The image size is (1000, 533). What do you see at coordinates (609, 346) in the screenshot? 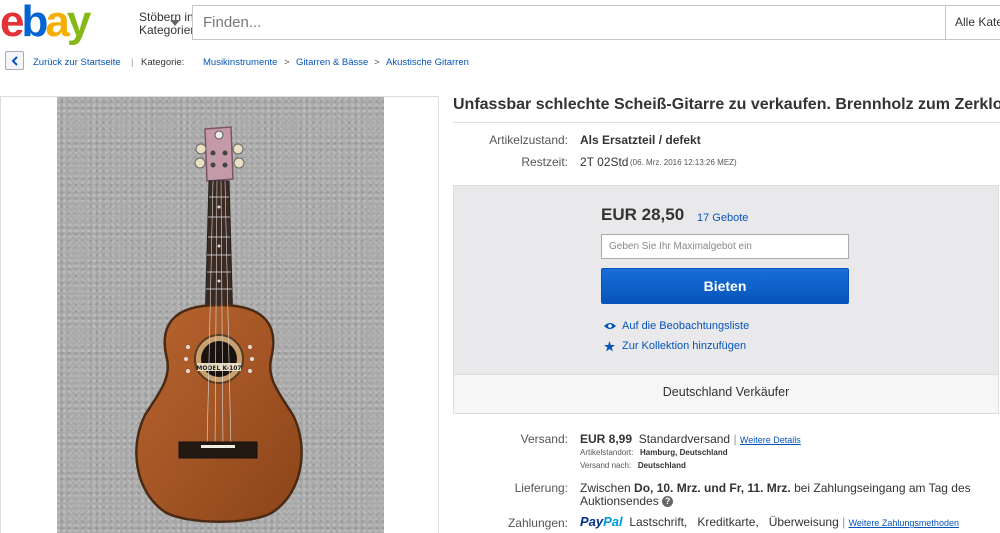
I see `star-icon` at bounding box center [609, 346].